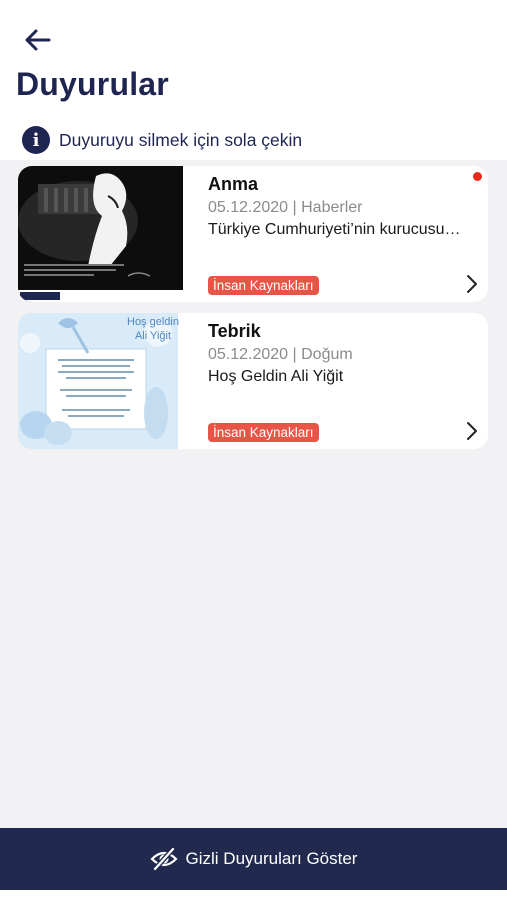 This screenshot has height=900, width=507. I want to click on card-title: Anma, so click(233, 184).